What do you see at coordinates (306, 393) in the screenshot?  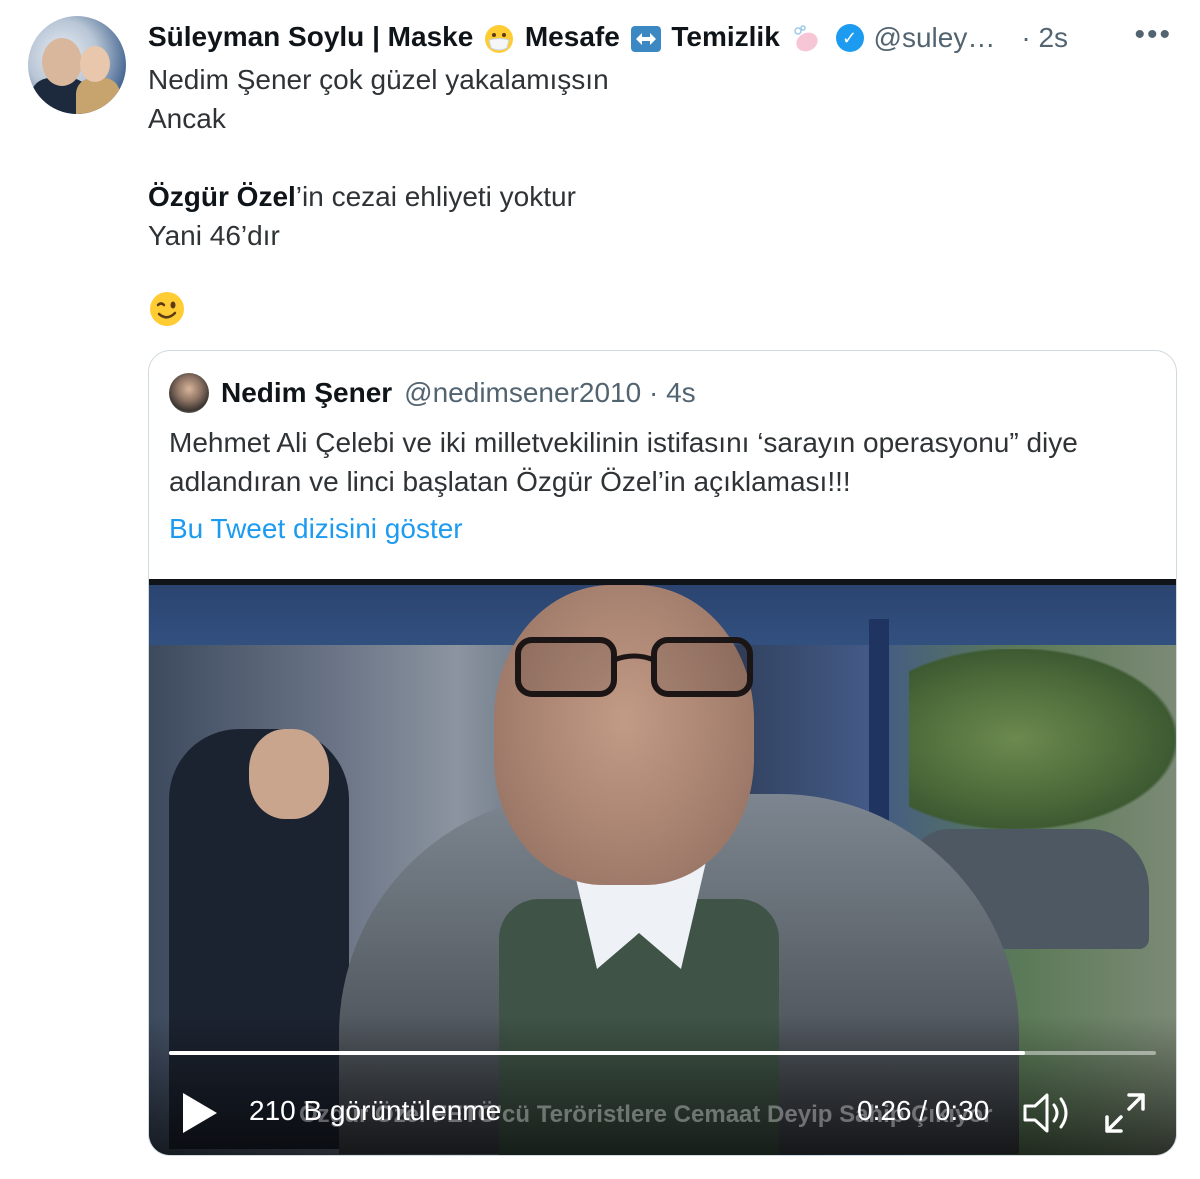 I see `quoted-author-name: Nedim Şener` at bounding box center [306, 393].